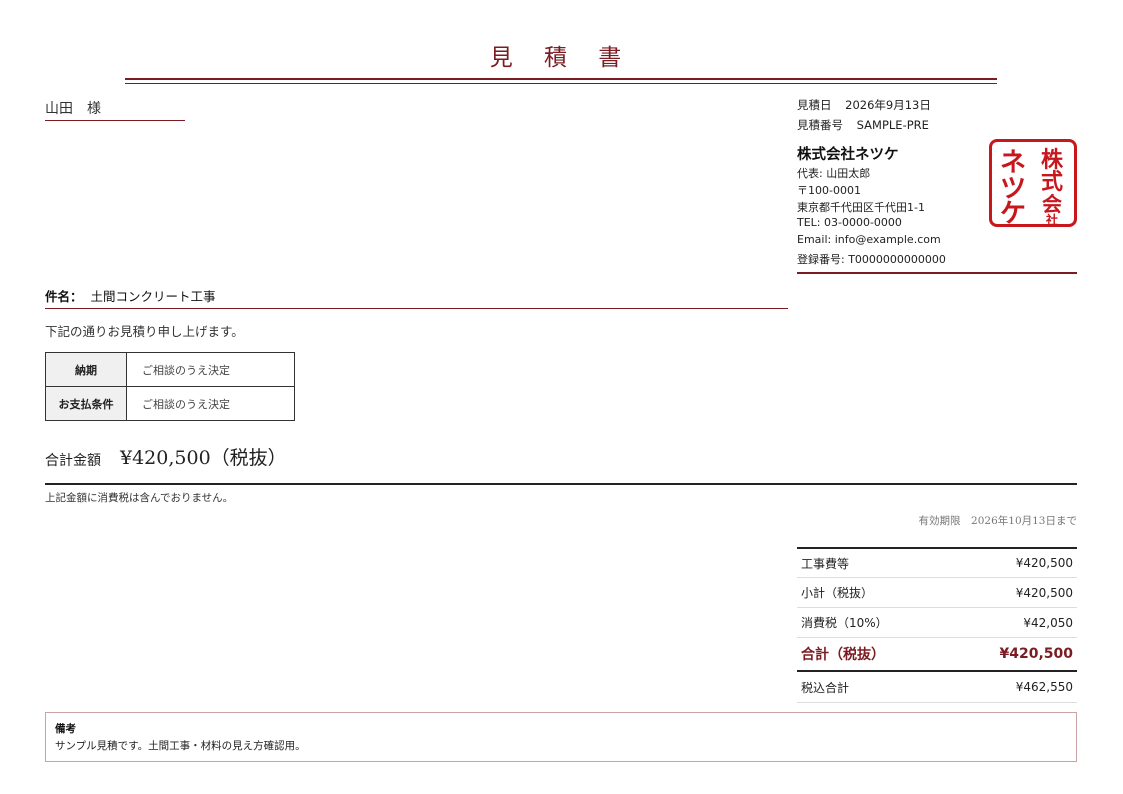 Image resolution: width=1123 pixels, height=794 pixels. I want to click on company-representative: 代表: 山田太郎, so click(834, 173).